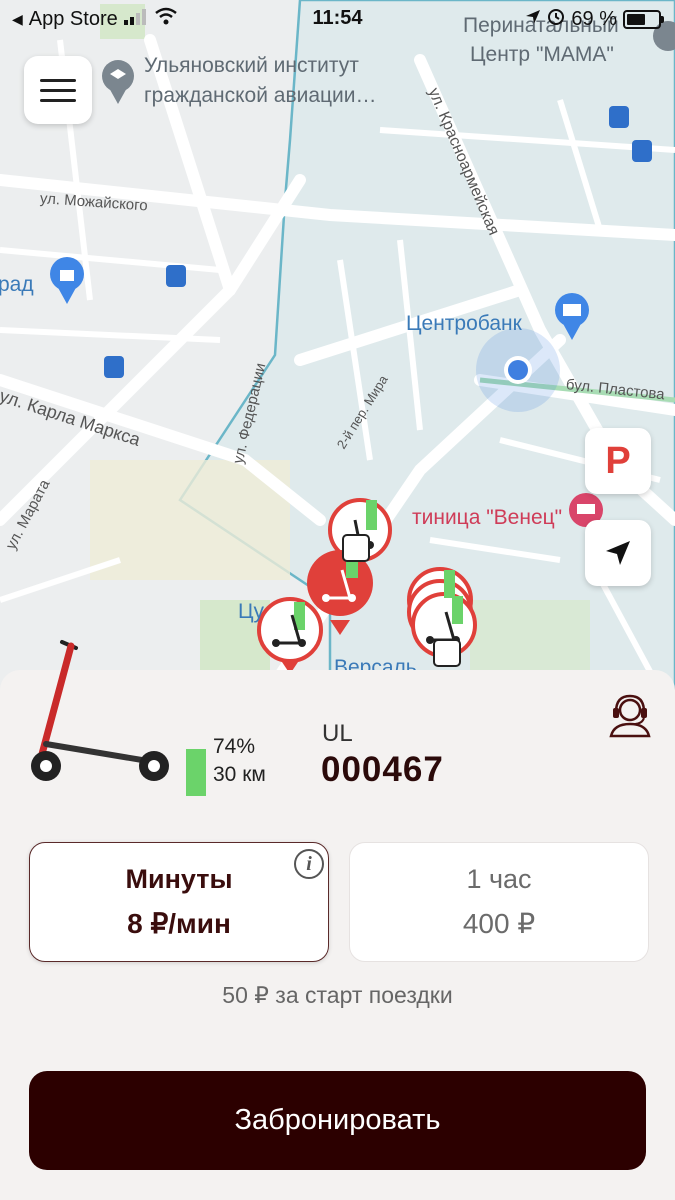 The height and width of the screenshot is (1200, 675). What do you see at coordinates (337, 995) in the screenshot?
I see `start-fee-text: 50 ₽ за старт поездки` at bounding box center [337, 995].